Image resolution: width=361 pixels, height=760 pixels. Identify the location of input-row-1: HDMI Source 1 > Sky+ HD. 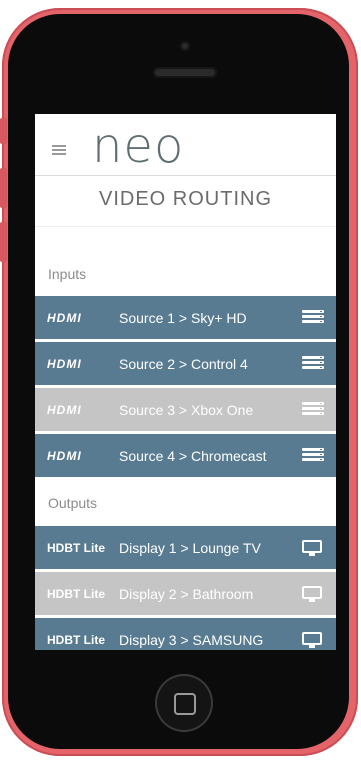
(185, 317).